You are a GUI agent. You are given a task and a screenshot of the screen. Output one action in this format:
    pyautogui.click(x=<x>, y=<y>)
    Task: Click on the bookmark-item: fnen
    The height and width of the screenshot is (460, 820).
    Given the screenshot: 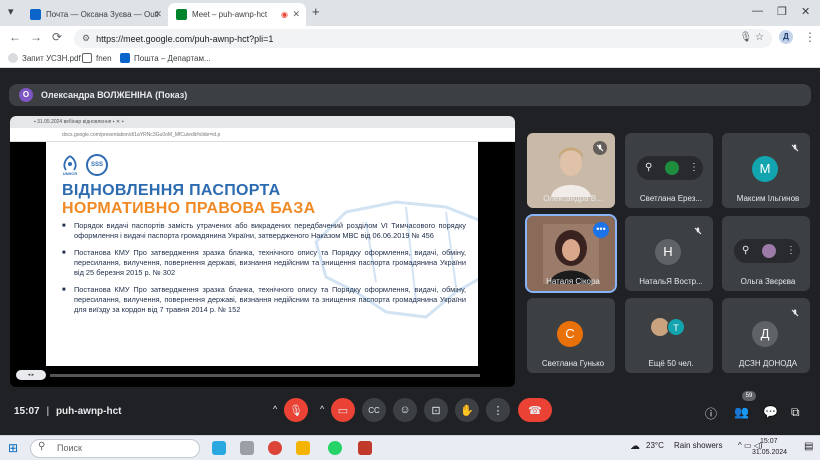 What is the action you would take?
    pyautogui.click(x=97, y=58)
    